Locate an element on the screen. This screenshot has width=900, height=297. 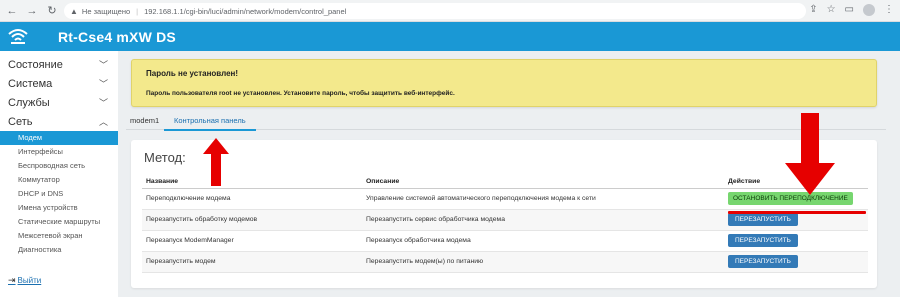
sidebar-item-switch: Коммутатор is located at coordinates (59, 180).